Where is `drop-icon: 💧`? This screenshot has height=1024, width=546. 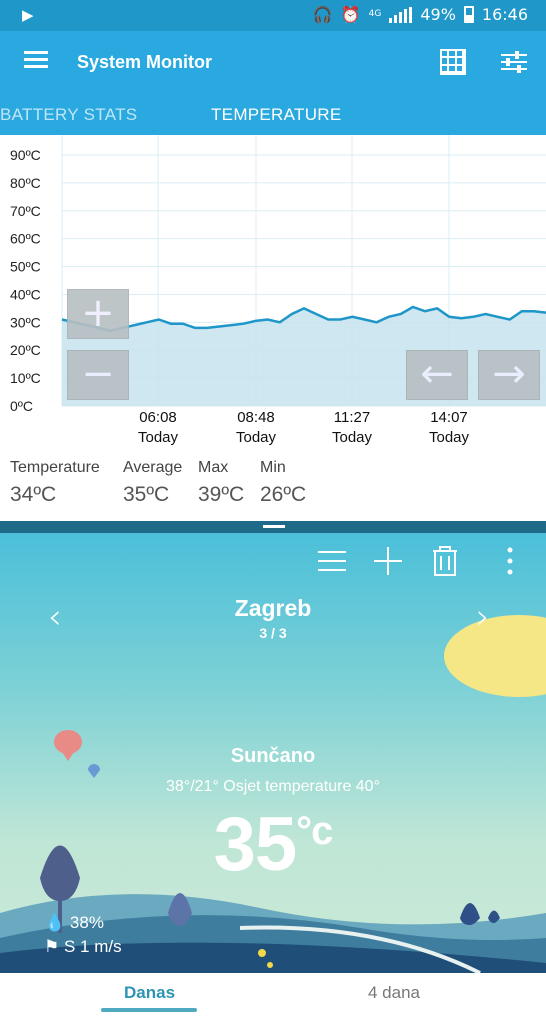
drop-icon: 💧 is located at coordinates (55, 922).